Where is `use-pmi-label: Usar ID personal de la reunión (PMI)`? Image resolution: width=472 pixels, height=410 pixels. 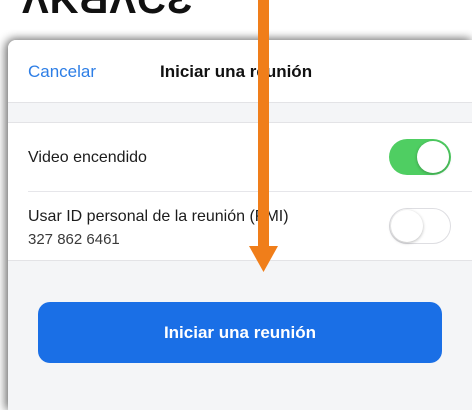
use-pmi-label: Usar ID personal de la reunión (PMI) is located at coordinates (158, 216).